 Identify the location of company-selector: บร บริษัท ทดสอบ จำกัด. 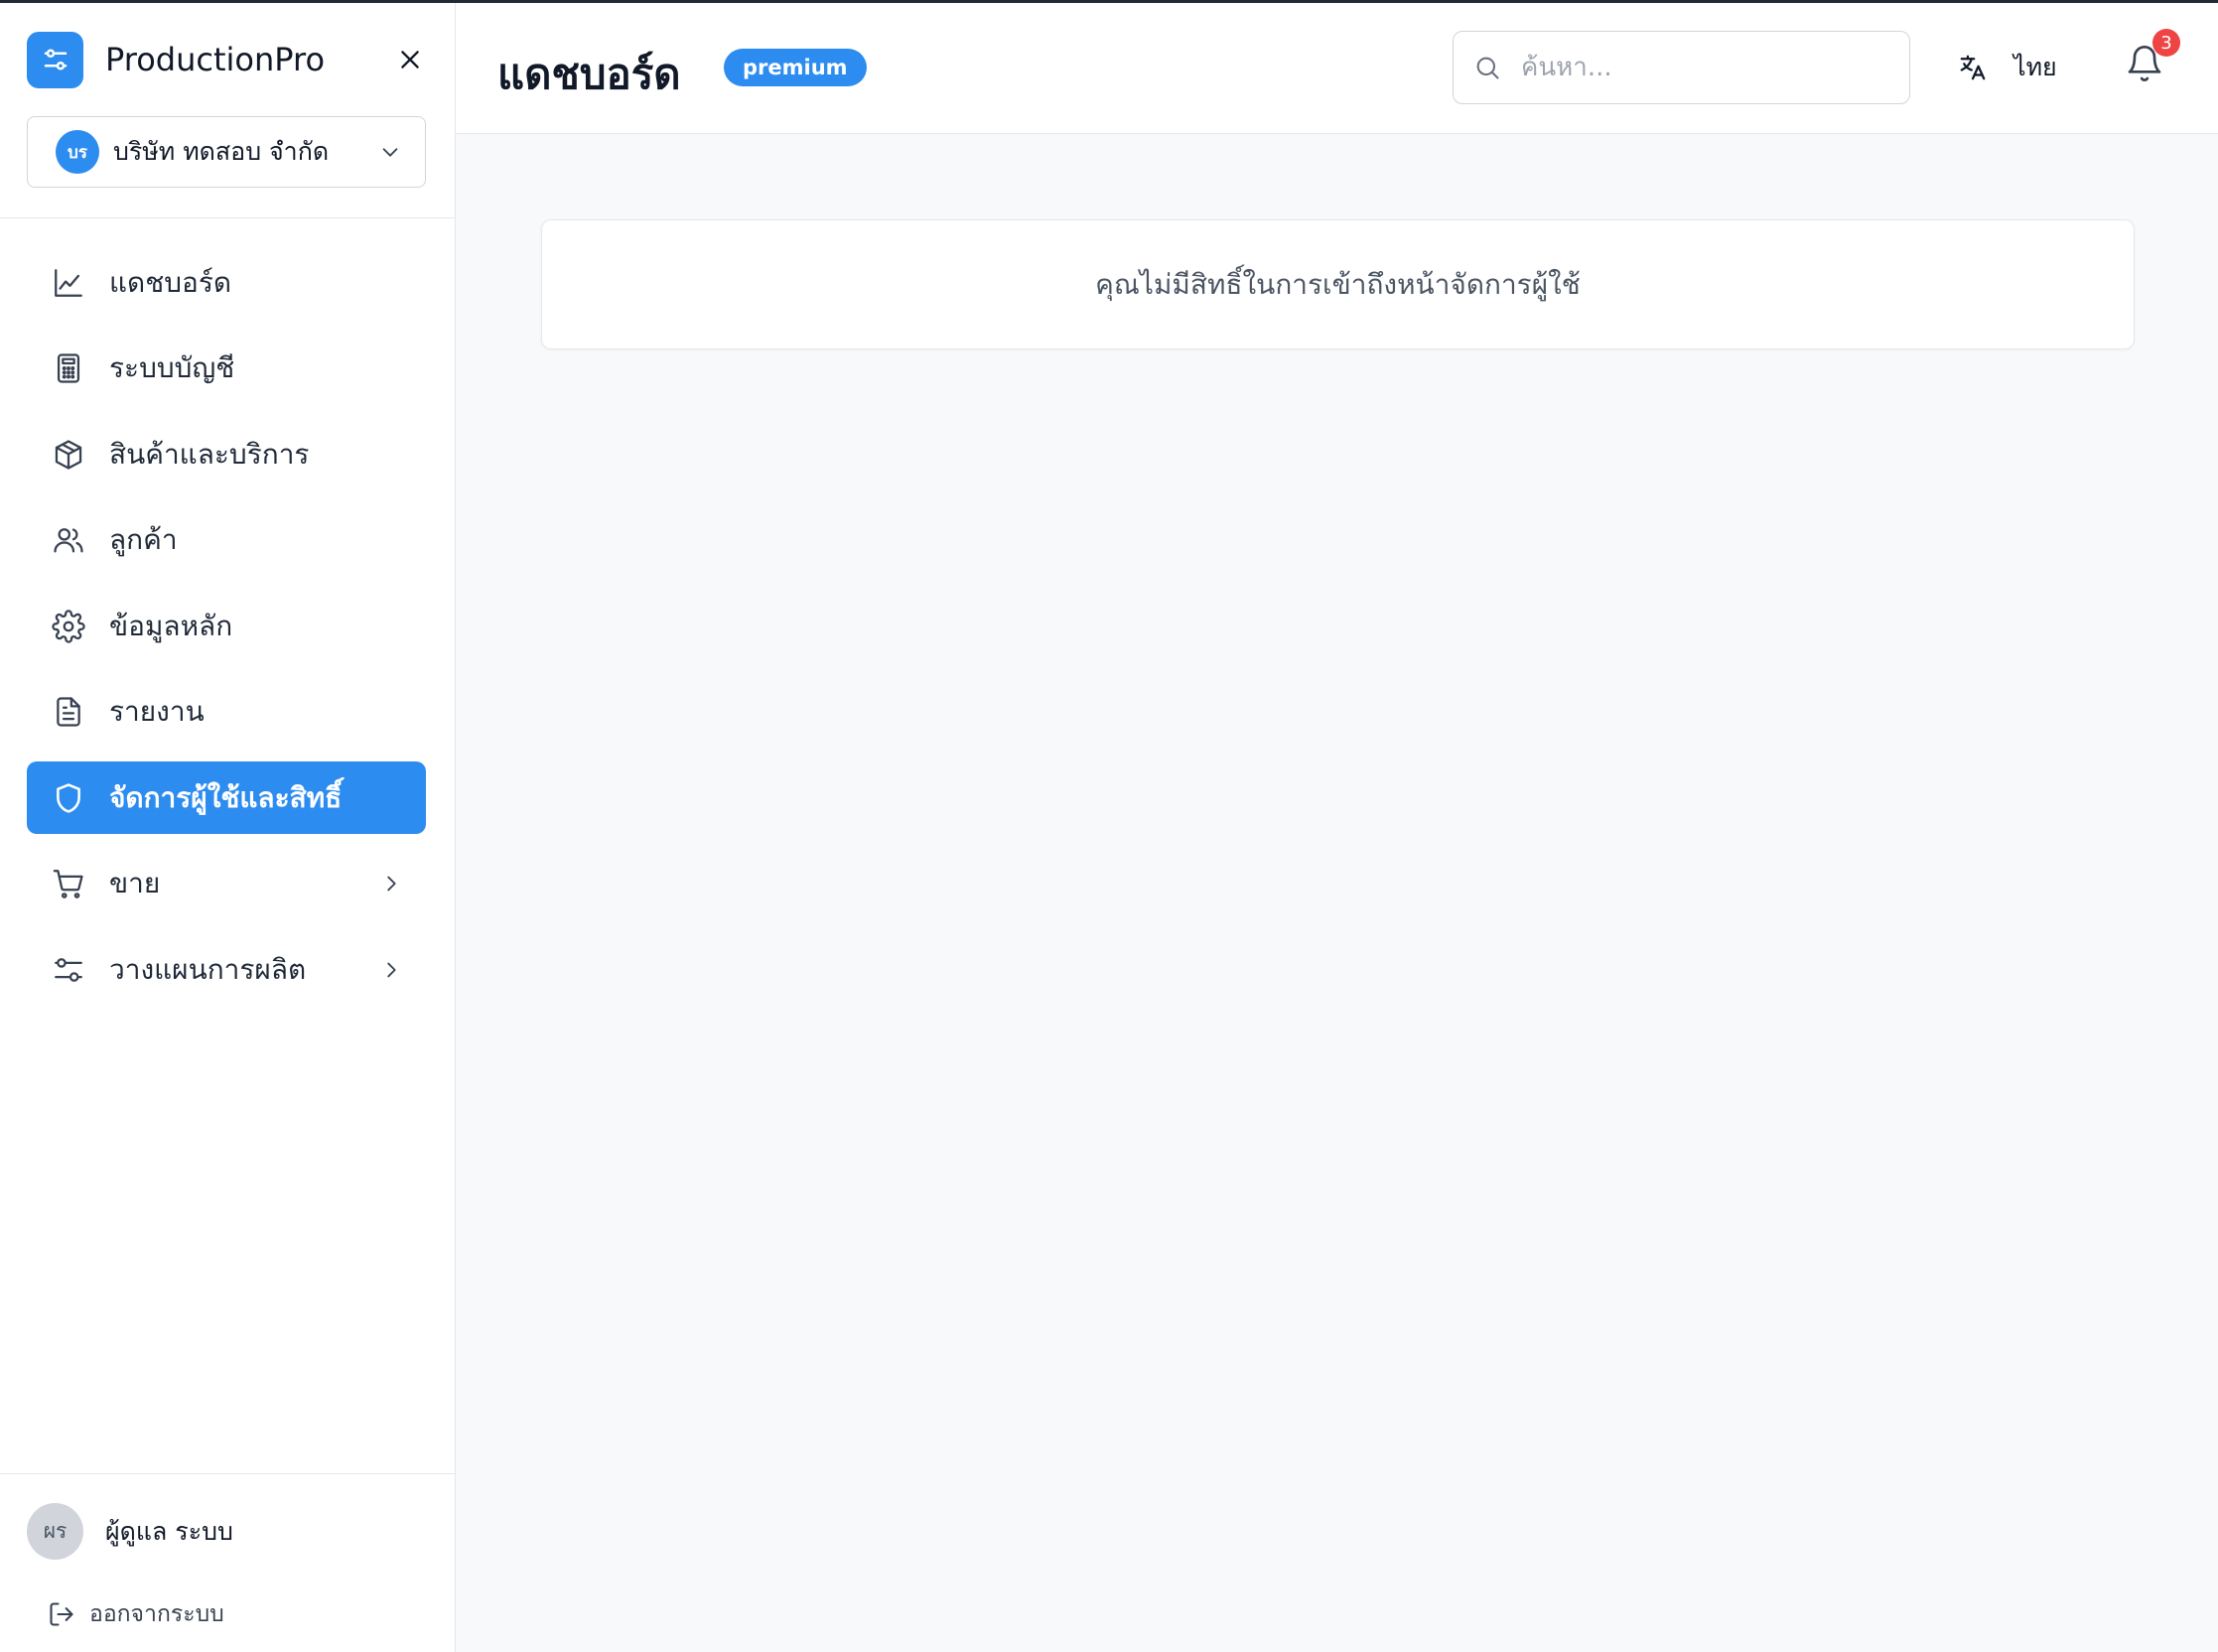
(226, 152).